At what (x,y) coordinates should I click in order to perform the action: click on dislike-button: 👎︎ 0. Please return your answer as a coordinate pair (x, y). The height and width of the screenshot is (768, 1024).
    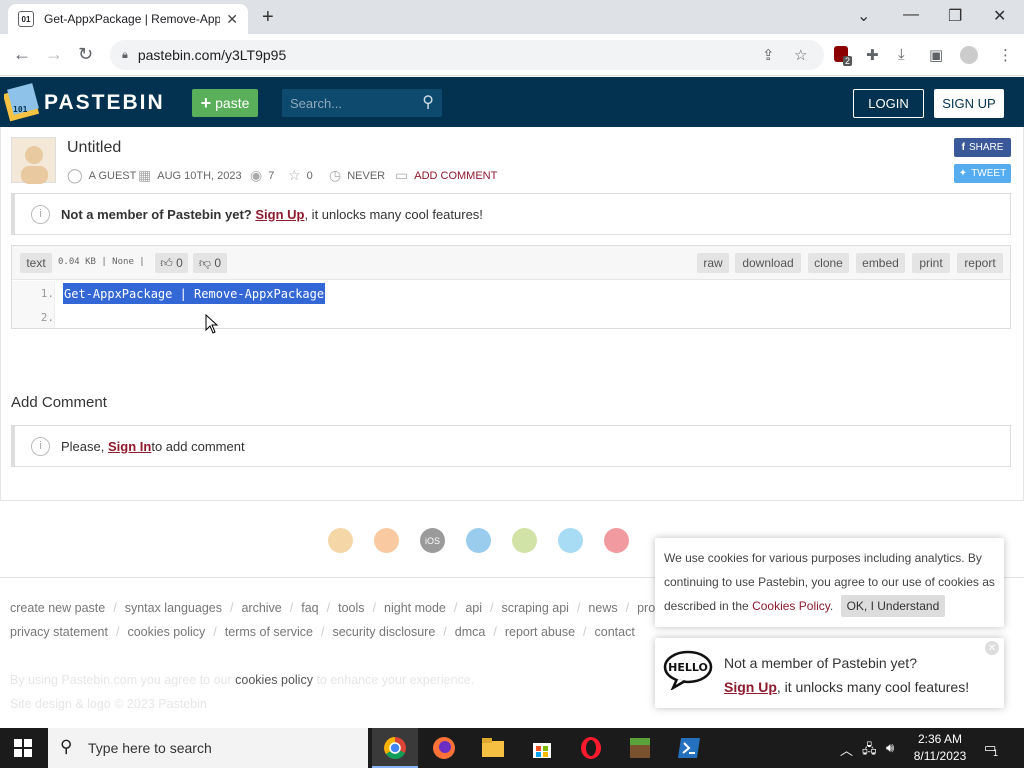
    Looking at the image, I should click on (210, 263).